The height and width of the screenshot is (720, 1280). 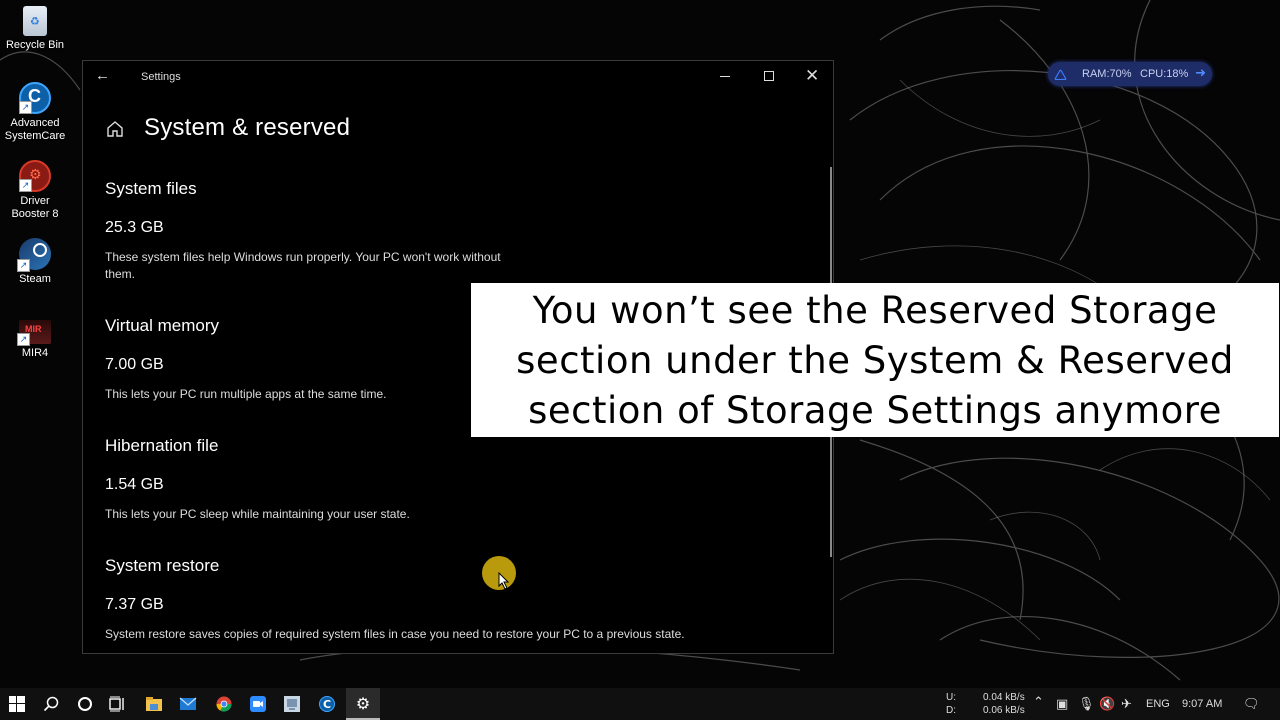 What do you see at coordinates (1164, 74) in the screenshot?
I see `cpu-usage: CPU:18%` at bounding box center [1164, 74].